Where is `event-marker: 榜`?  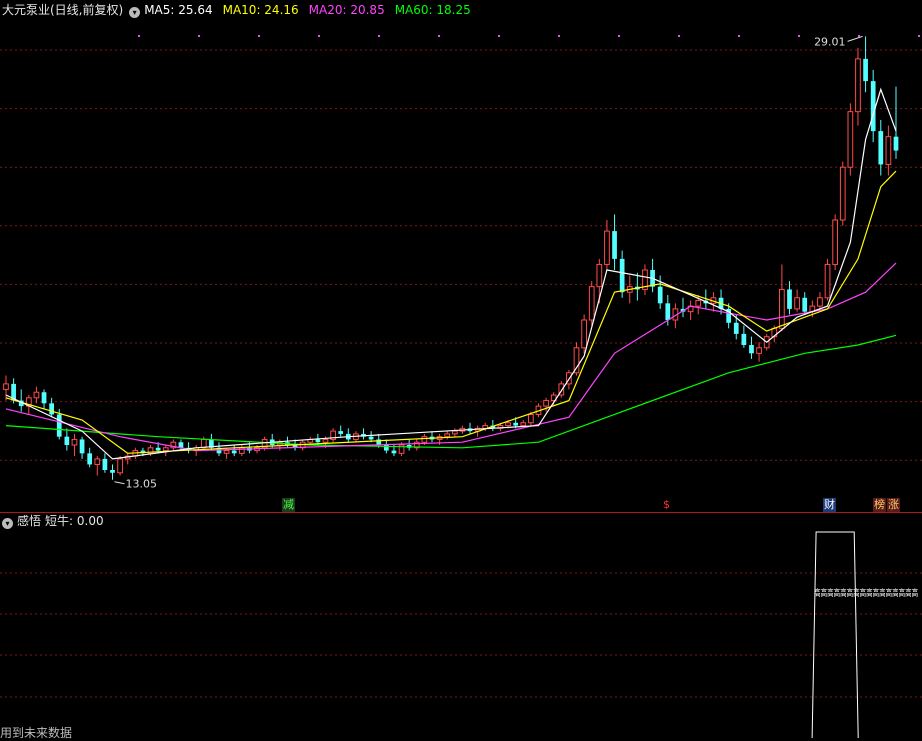 event-marker: 榜 is located at coordinates (879, 505).